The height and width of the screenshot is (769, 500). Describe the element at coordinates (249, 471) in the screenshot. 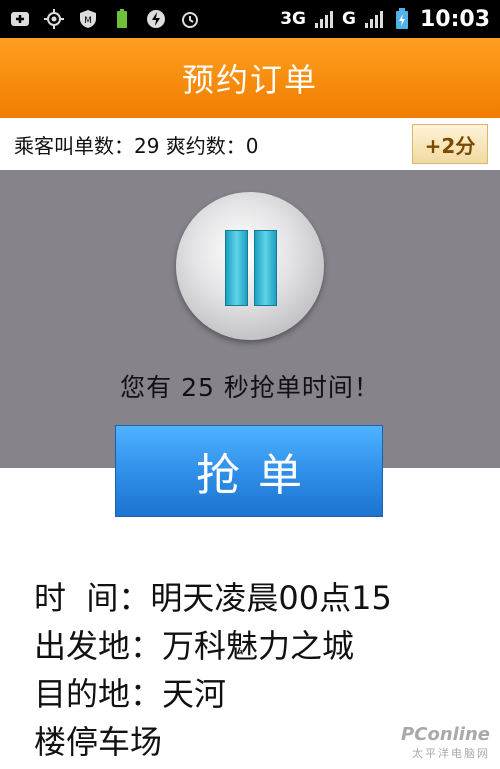

I see `grab-order-button: 抢单` at that location.